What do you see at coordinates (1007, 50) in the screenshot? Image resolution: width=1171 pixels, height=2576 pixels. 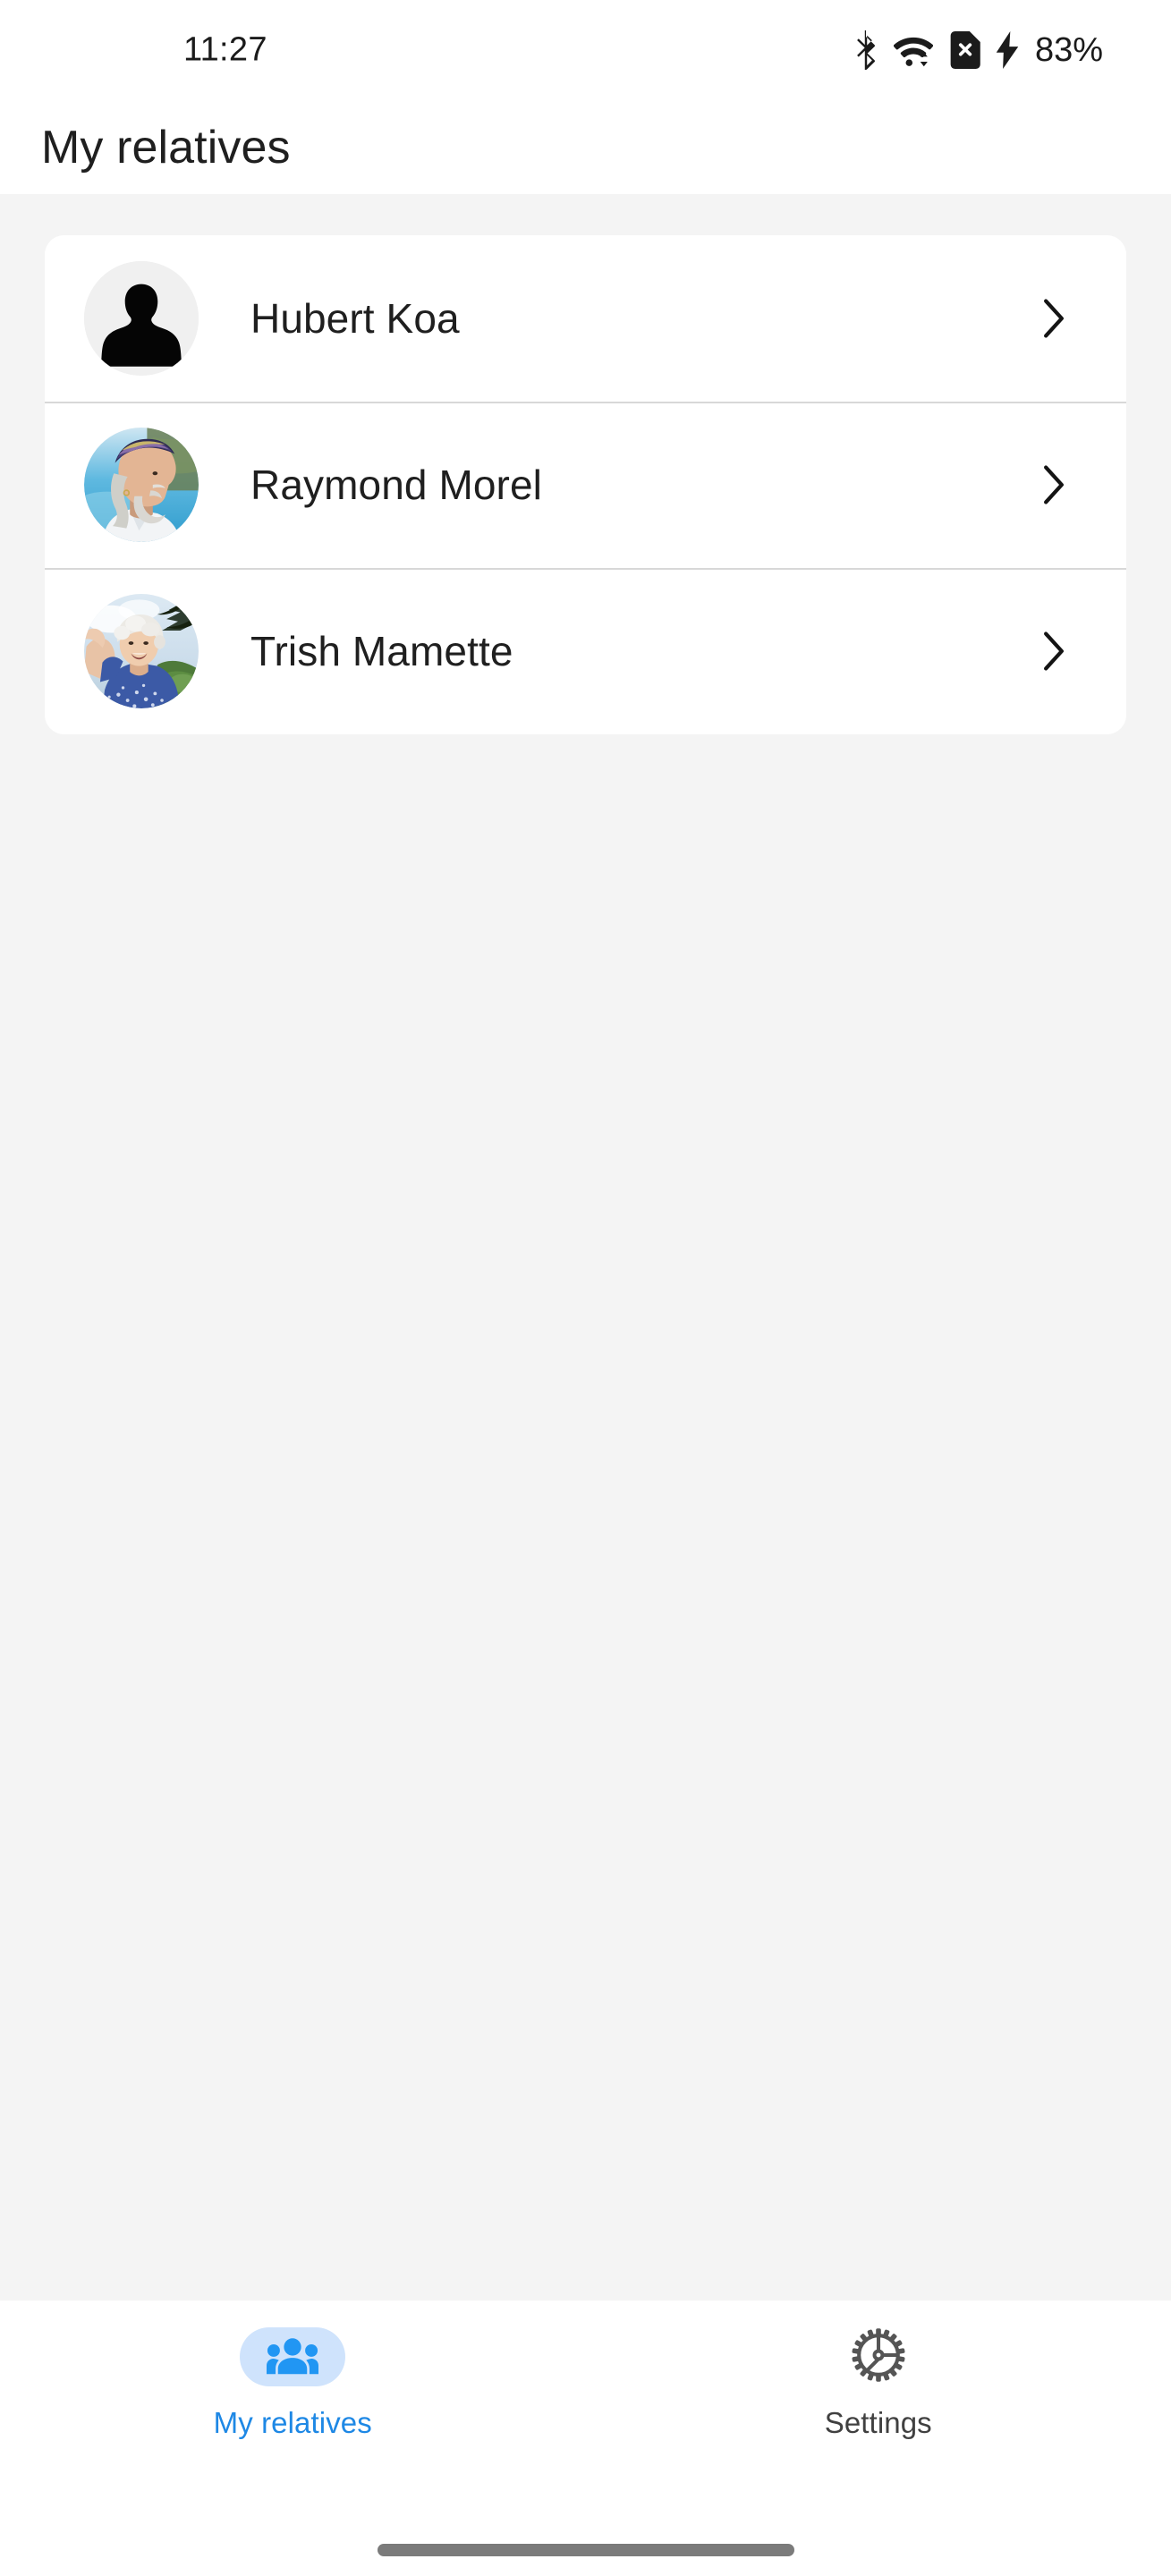 I see `charging-bolt-icon` at bounding box center [1007, 50].